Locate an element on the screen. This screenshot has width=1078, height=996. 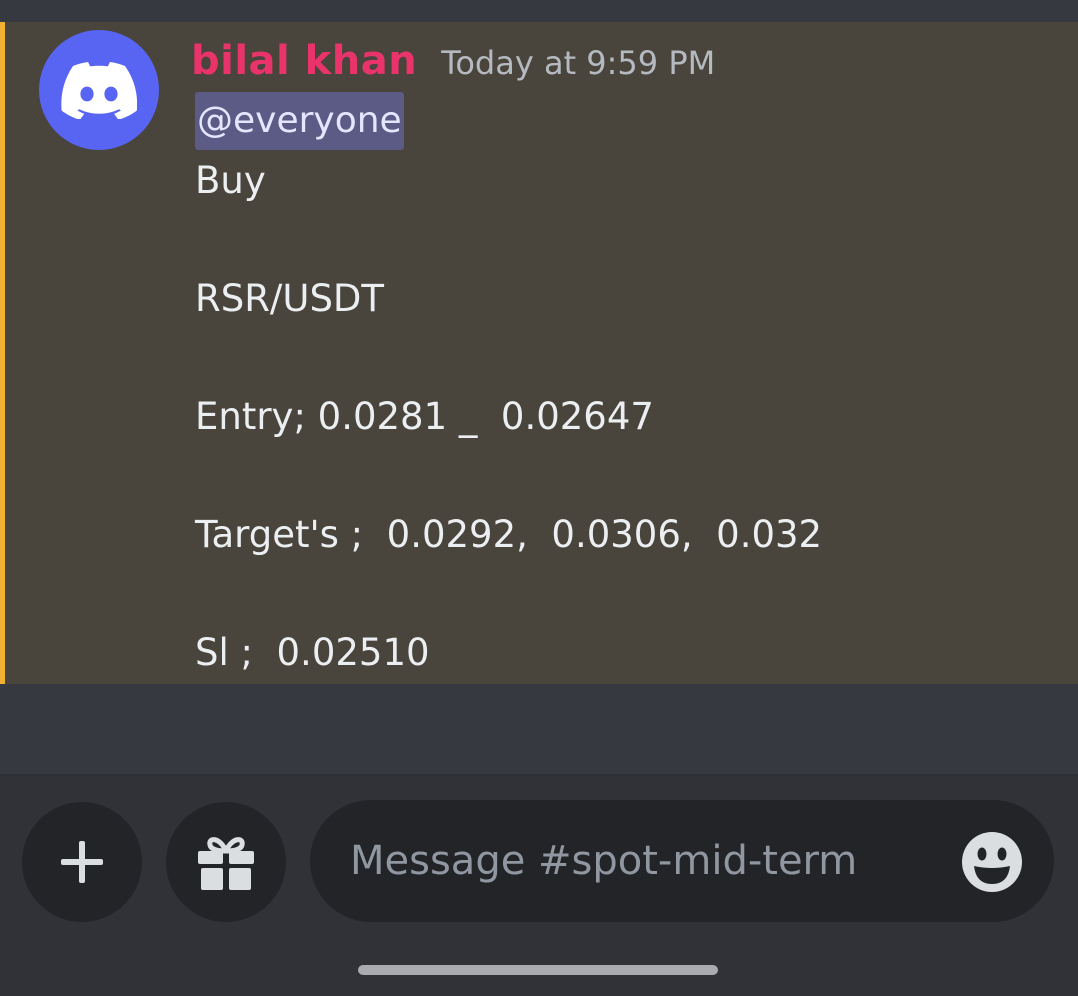
top-strip is located at coordinates (539, 11).